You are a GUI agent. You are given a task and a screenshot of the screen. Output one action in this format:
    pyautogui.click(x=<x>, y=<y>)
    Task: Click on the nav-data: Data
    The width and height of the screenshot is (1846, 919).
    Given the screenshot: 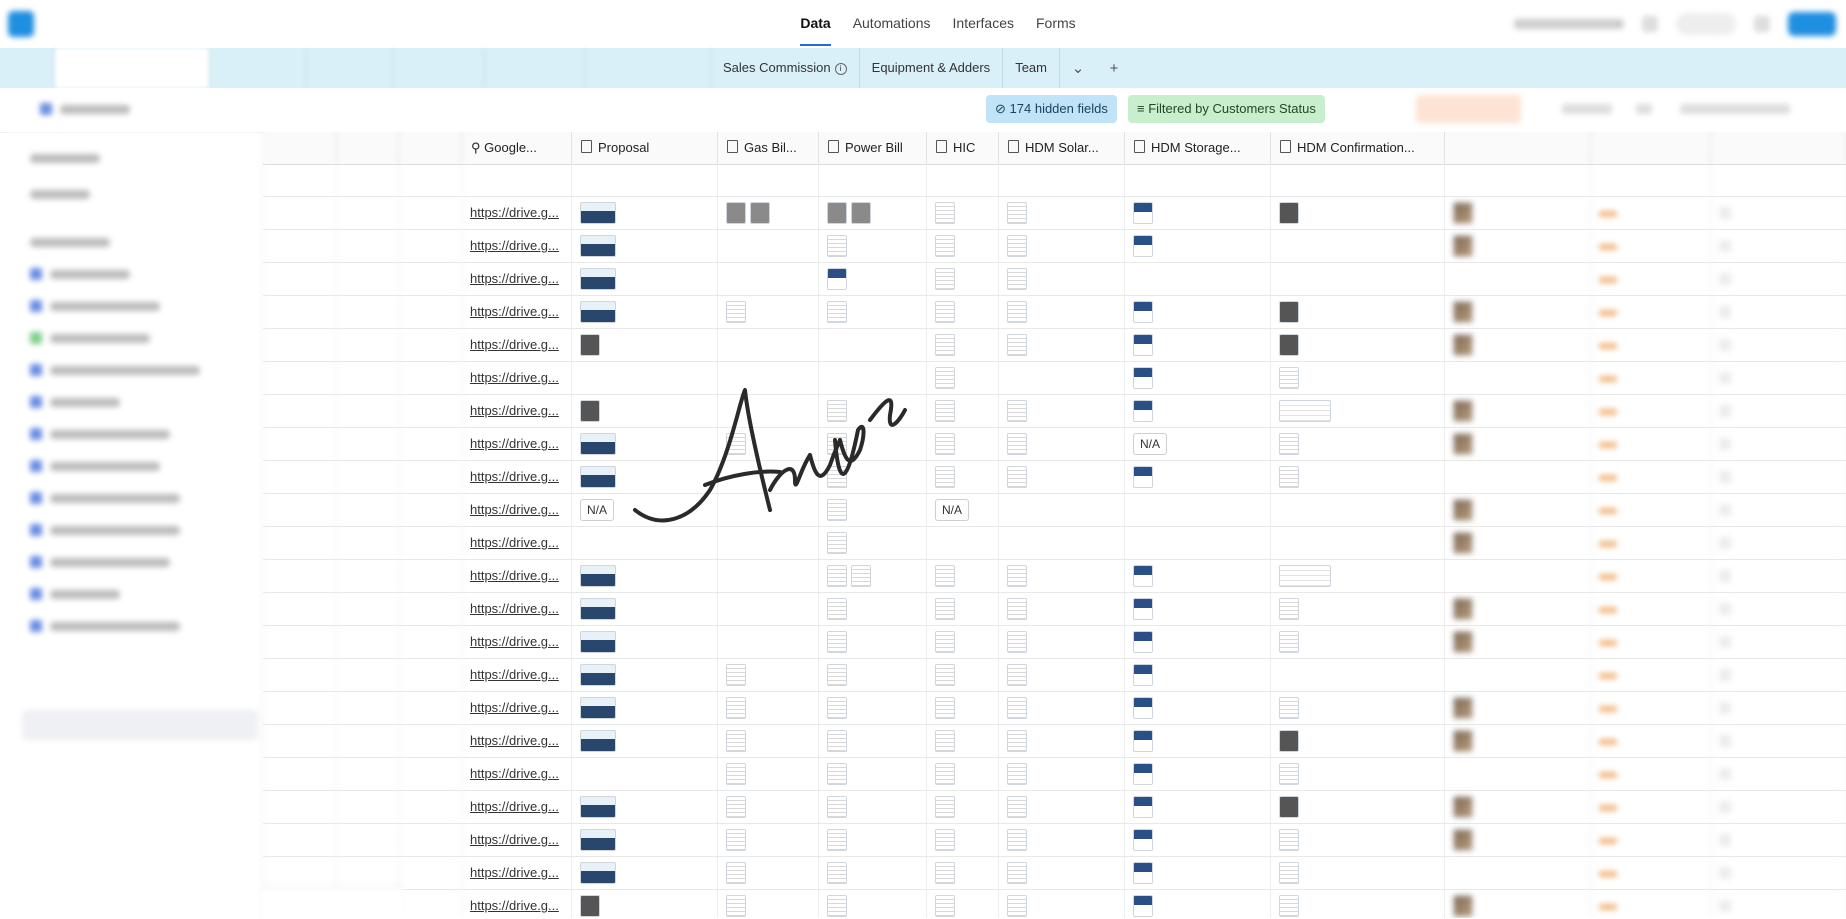 What is the action you would take?
    pyautogui.click(x=816, y=24)
    